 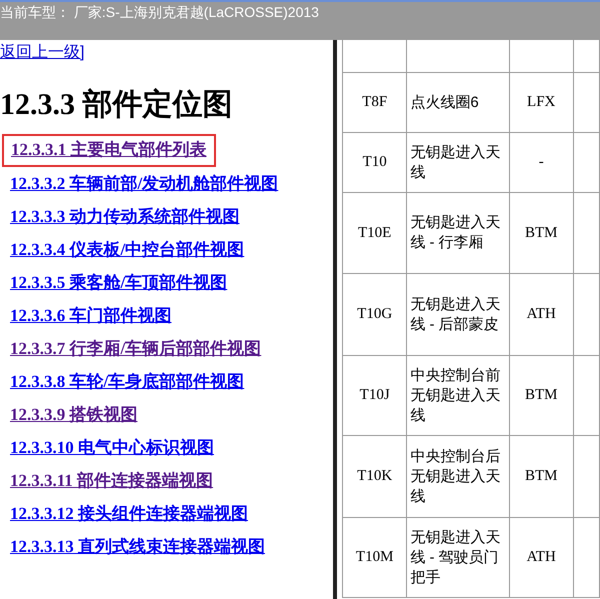 I want to click on table-cell: T10M, so click(x=374, y=558).